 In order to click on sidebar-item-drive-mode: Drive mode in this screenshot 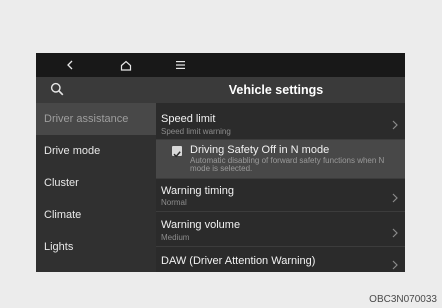, I will do `click(96, 151)`.